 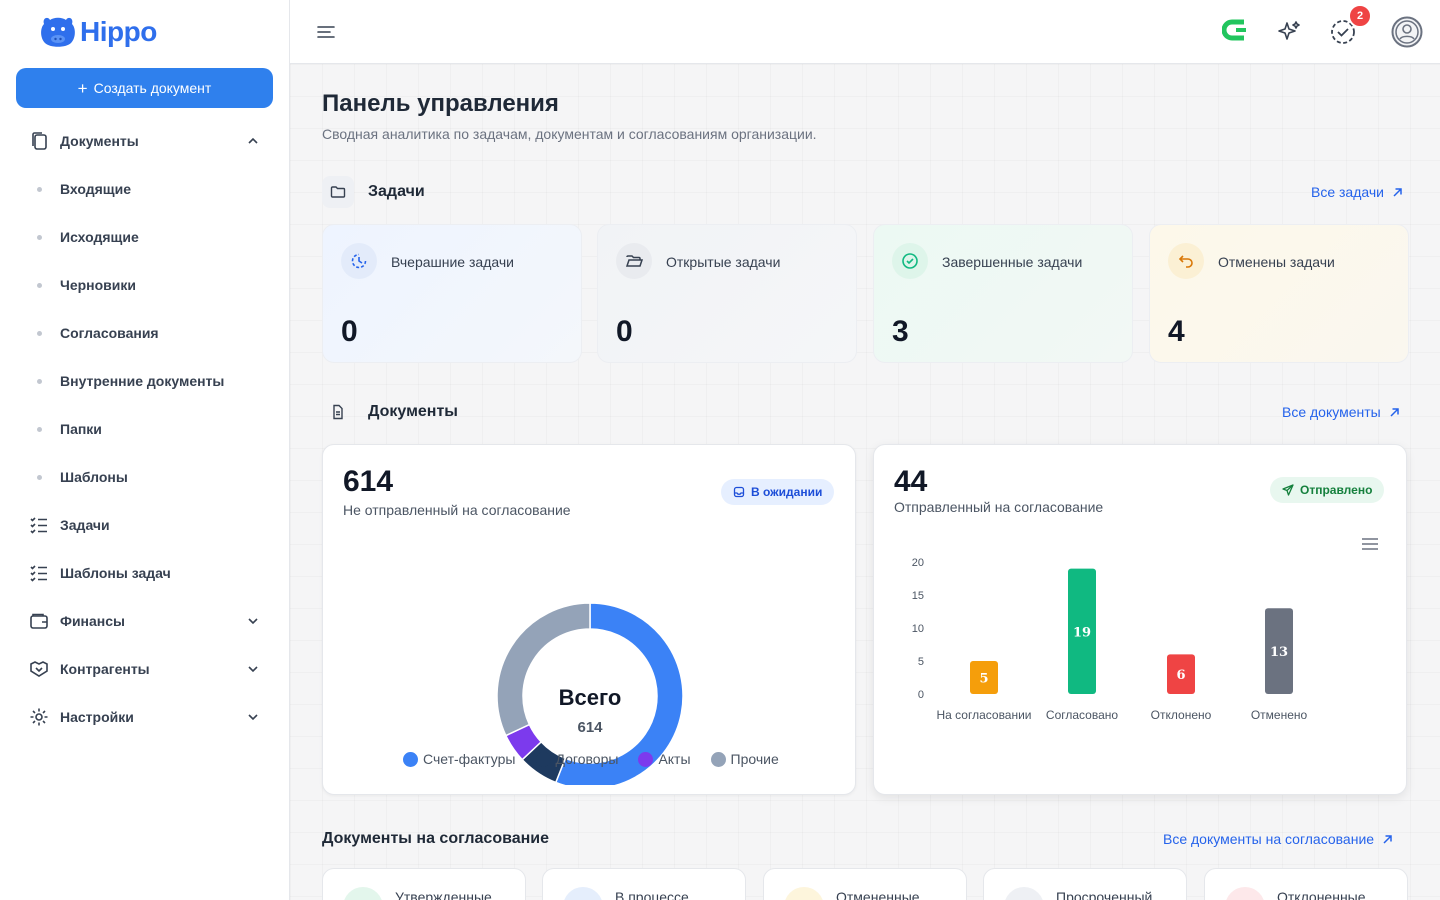 I want to click on bar-value-label: 19, so click(x=1082, y=632).